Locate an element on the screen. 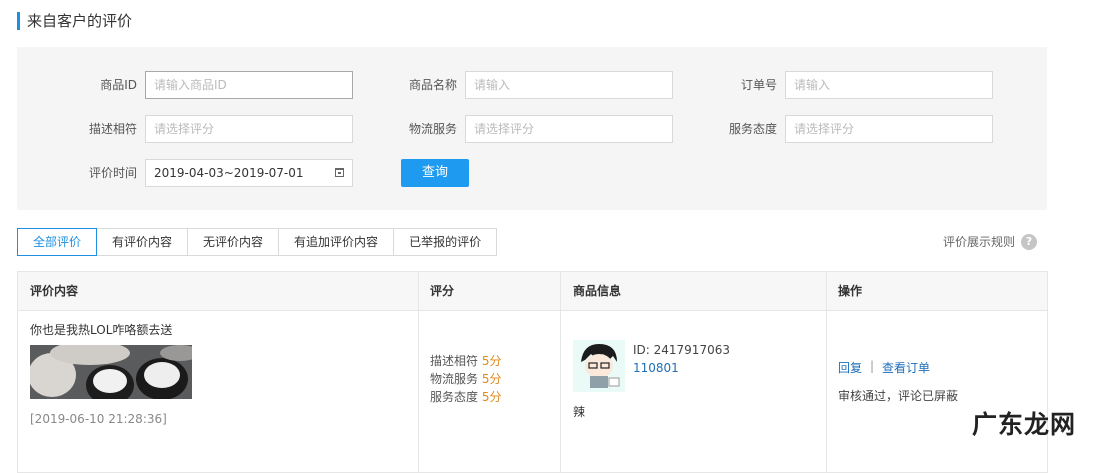 The image size is (1109, 473). product-name: 辣 is located at coordinates (579, 412).